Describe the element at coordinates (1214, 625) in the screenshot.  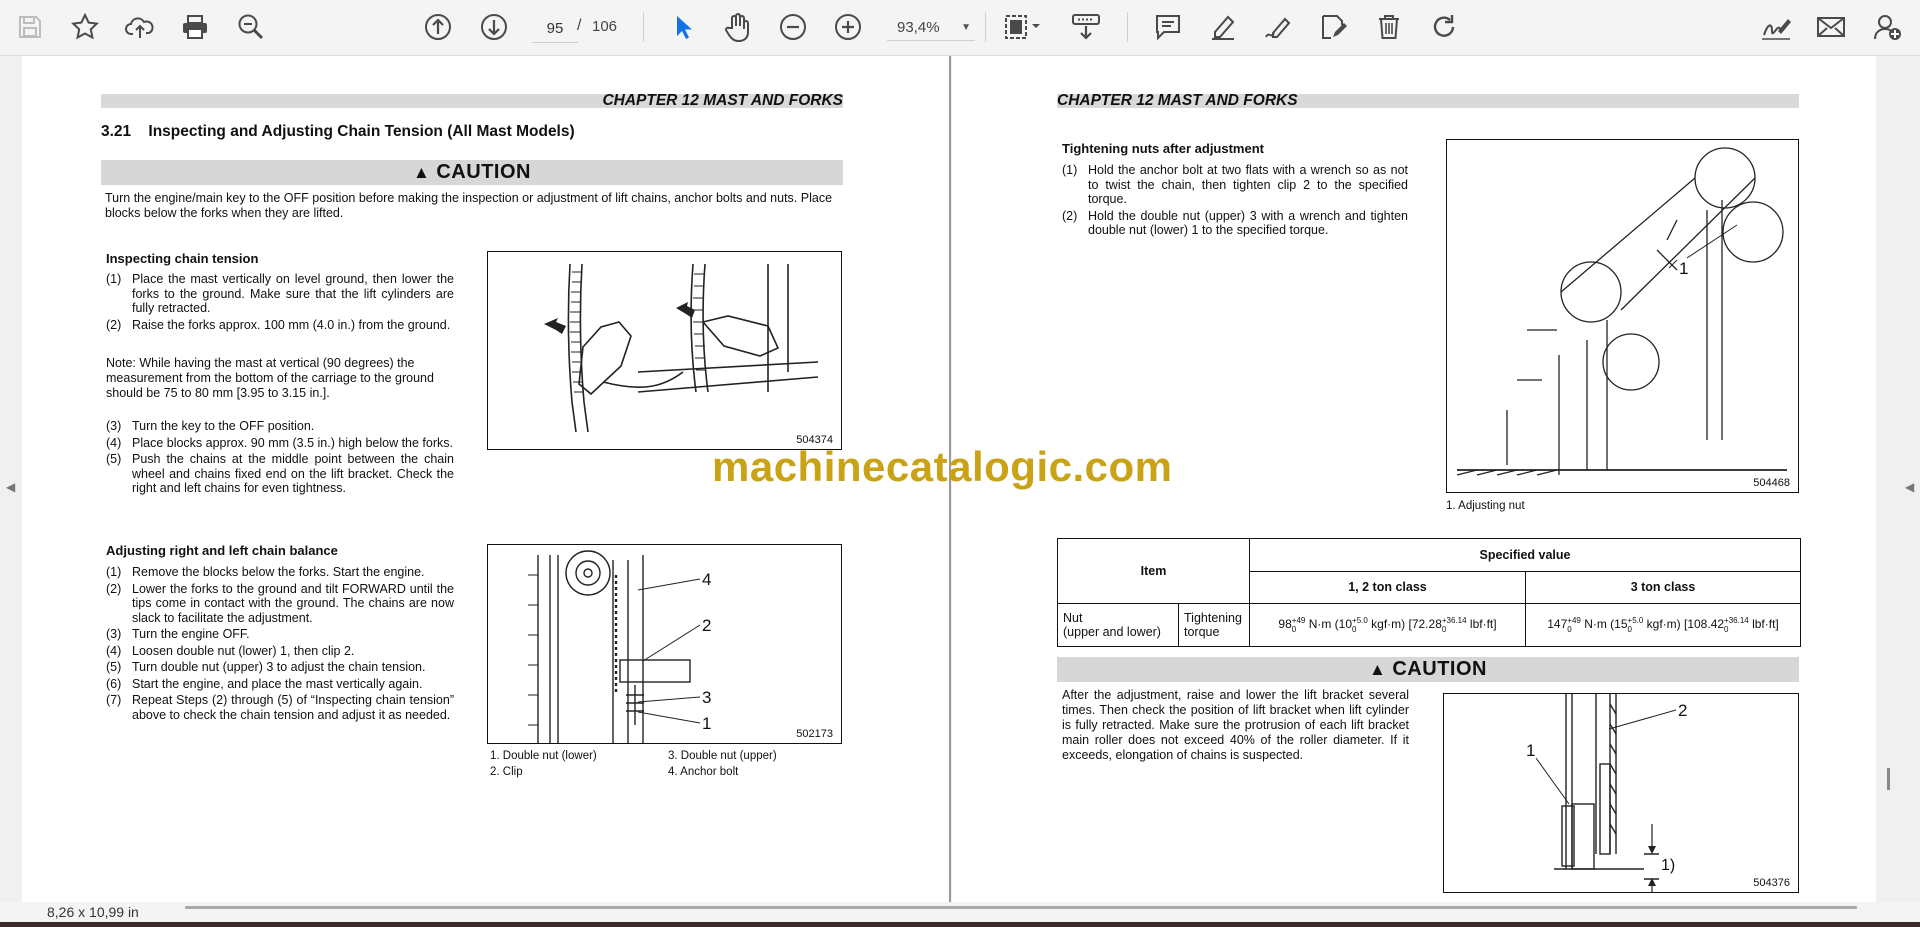
I see `table-cell-sub: Tightening torque` at that location.